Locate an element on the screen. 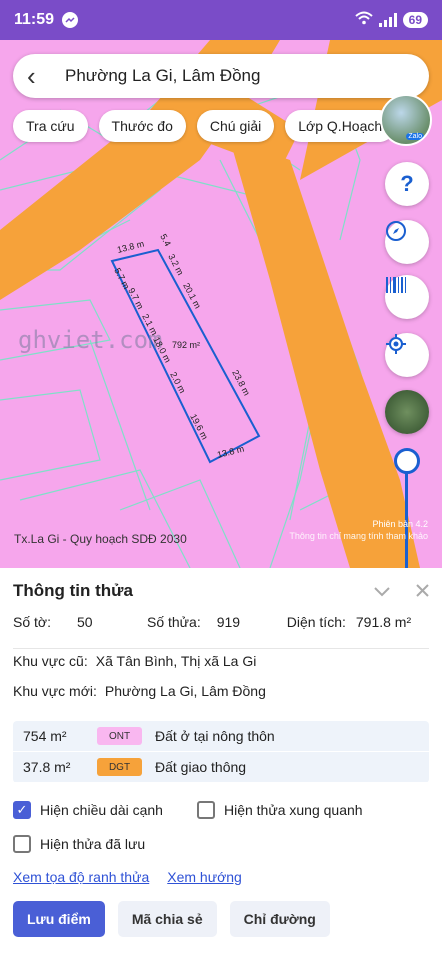 The width and height of the screenshot is (442, 960). opacity-slider-knob is located at coordinates (407, 461).